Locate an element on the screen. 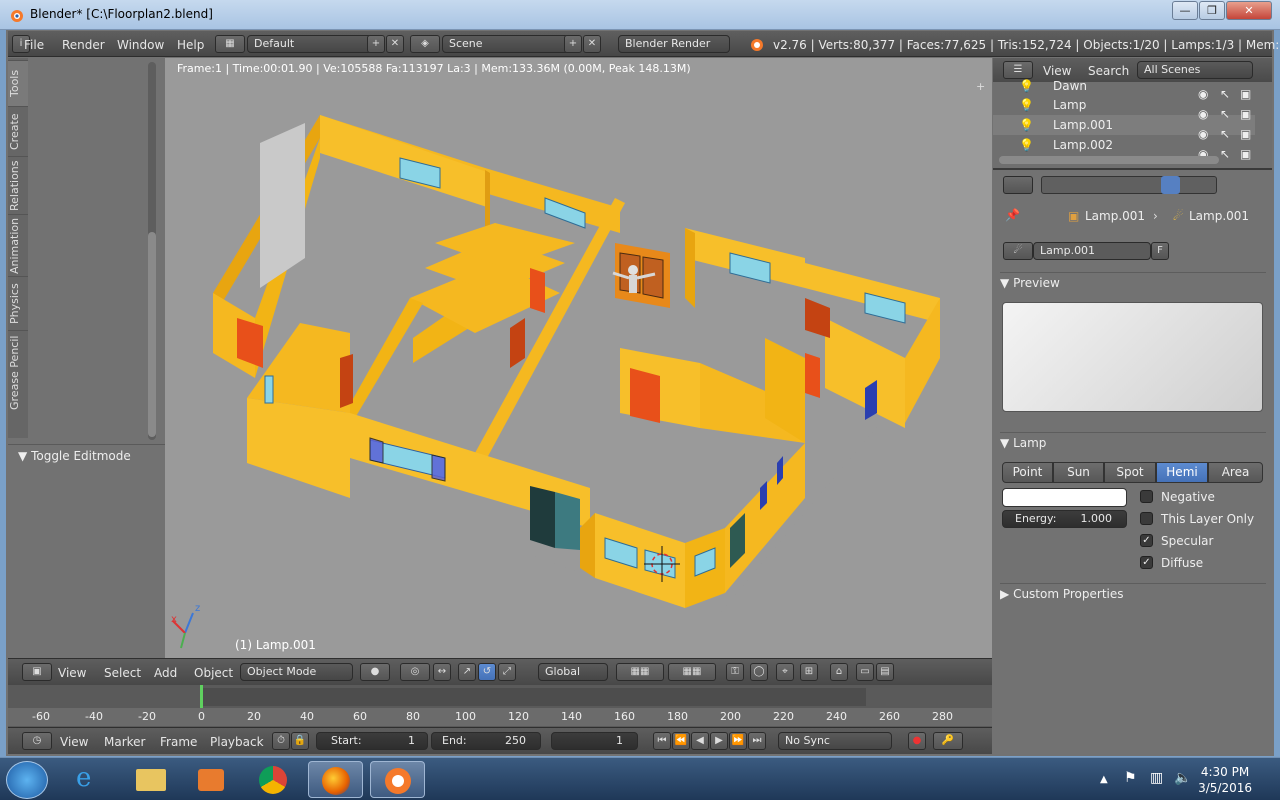 This screenshot has height=800, width=1280. menu-add: Add is located at coordinates (165, 673).